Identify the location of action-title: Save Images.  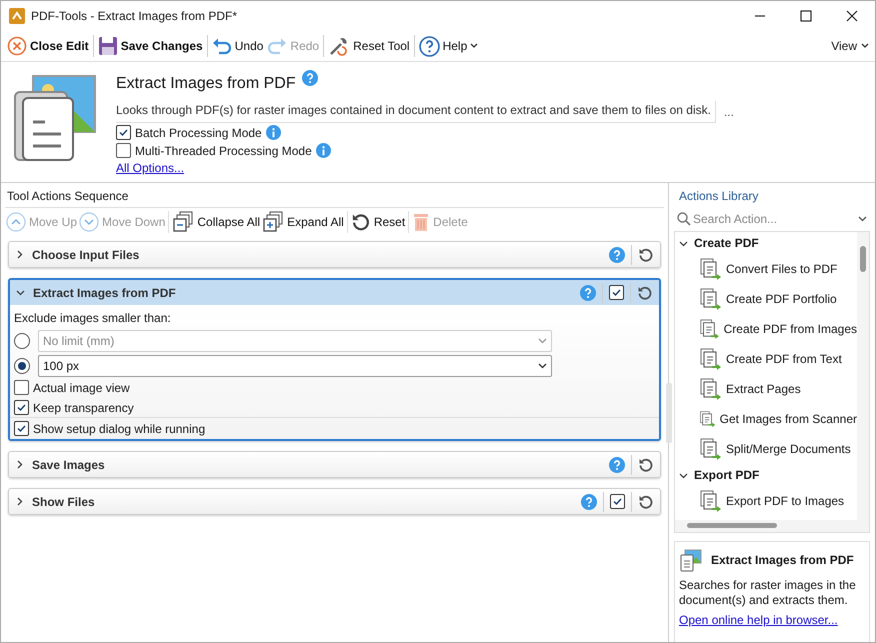
(68, 465).